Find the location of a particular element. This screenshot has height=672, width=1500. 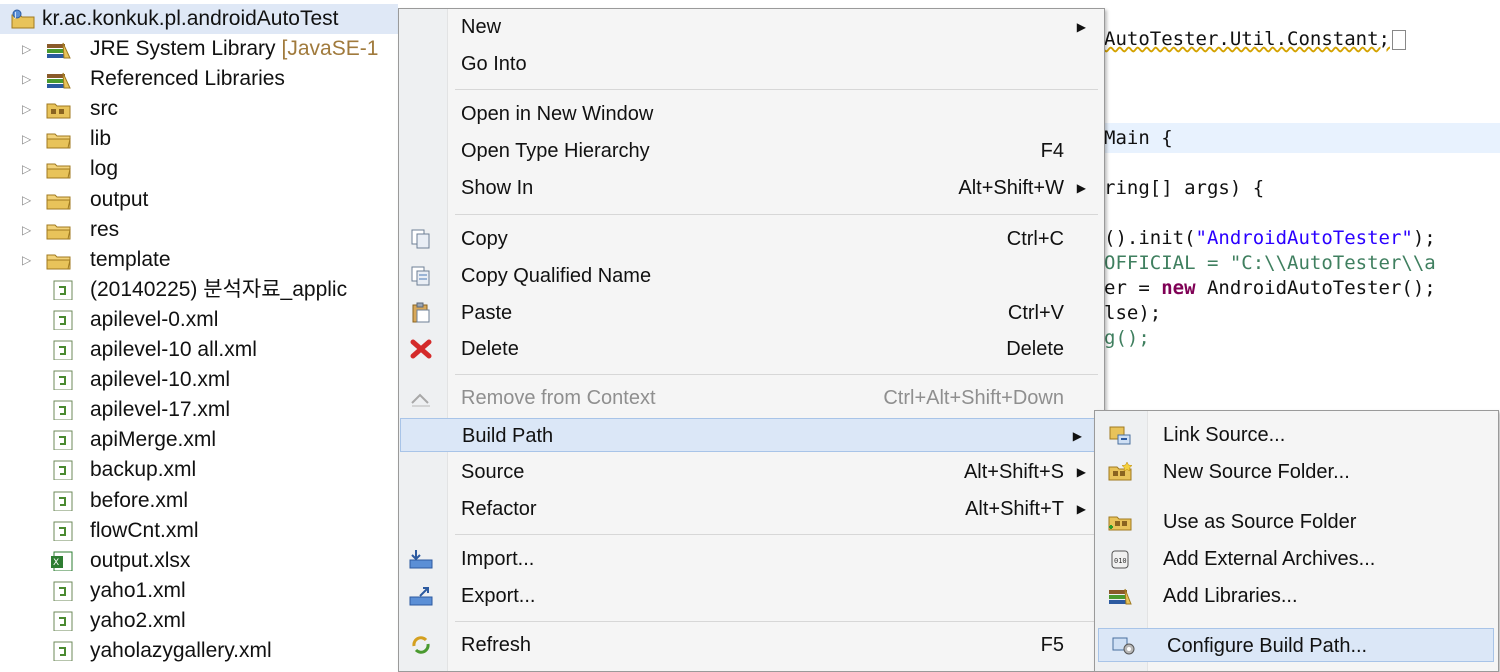

tree-item: apiMerge.xml is located at coordinates (199, 440).